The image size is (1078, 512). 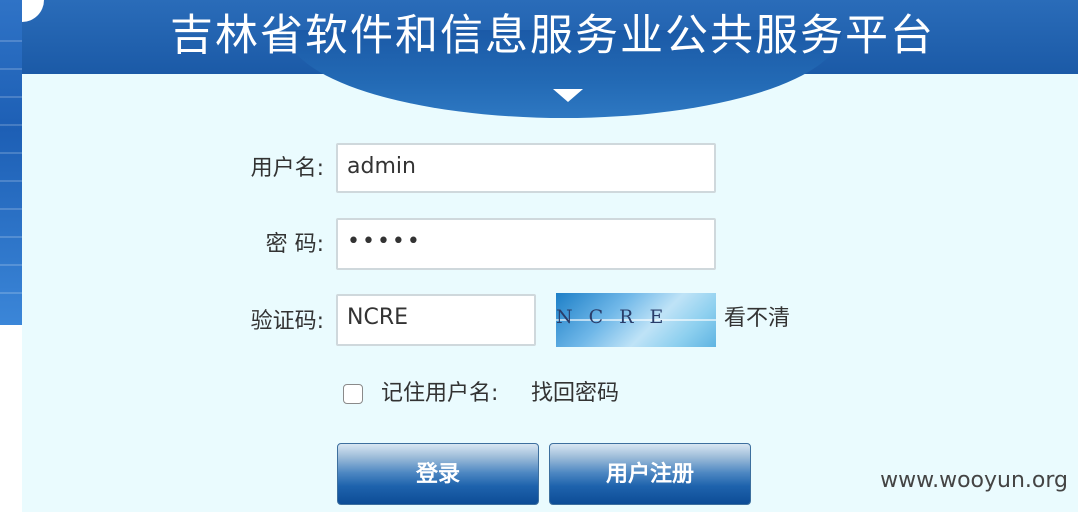 What do you see at coordinates (552, 36) in the screenshot?
I see `page-title: 吉林省软件和信息服务业公共服务平台` at bounding box center [552, 36].